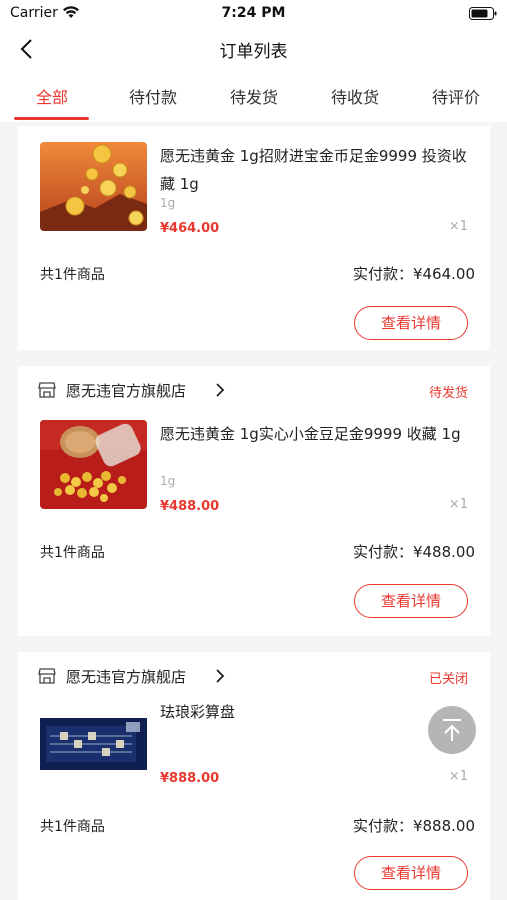 This screenshot has width=507, height=900. I want to click on tab-pending-payment: 待付款, so click(153, 96).